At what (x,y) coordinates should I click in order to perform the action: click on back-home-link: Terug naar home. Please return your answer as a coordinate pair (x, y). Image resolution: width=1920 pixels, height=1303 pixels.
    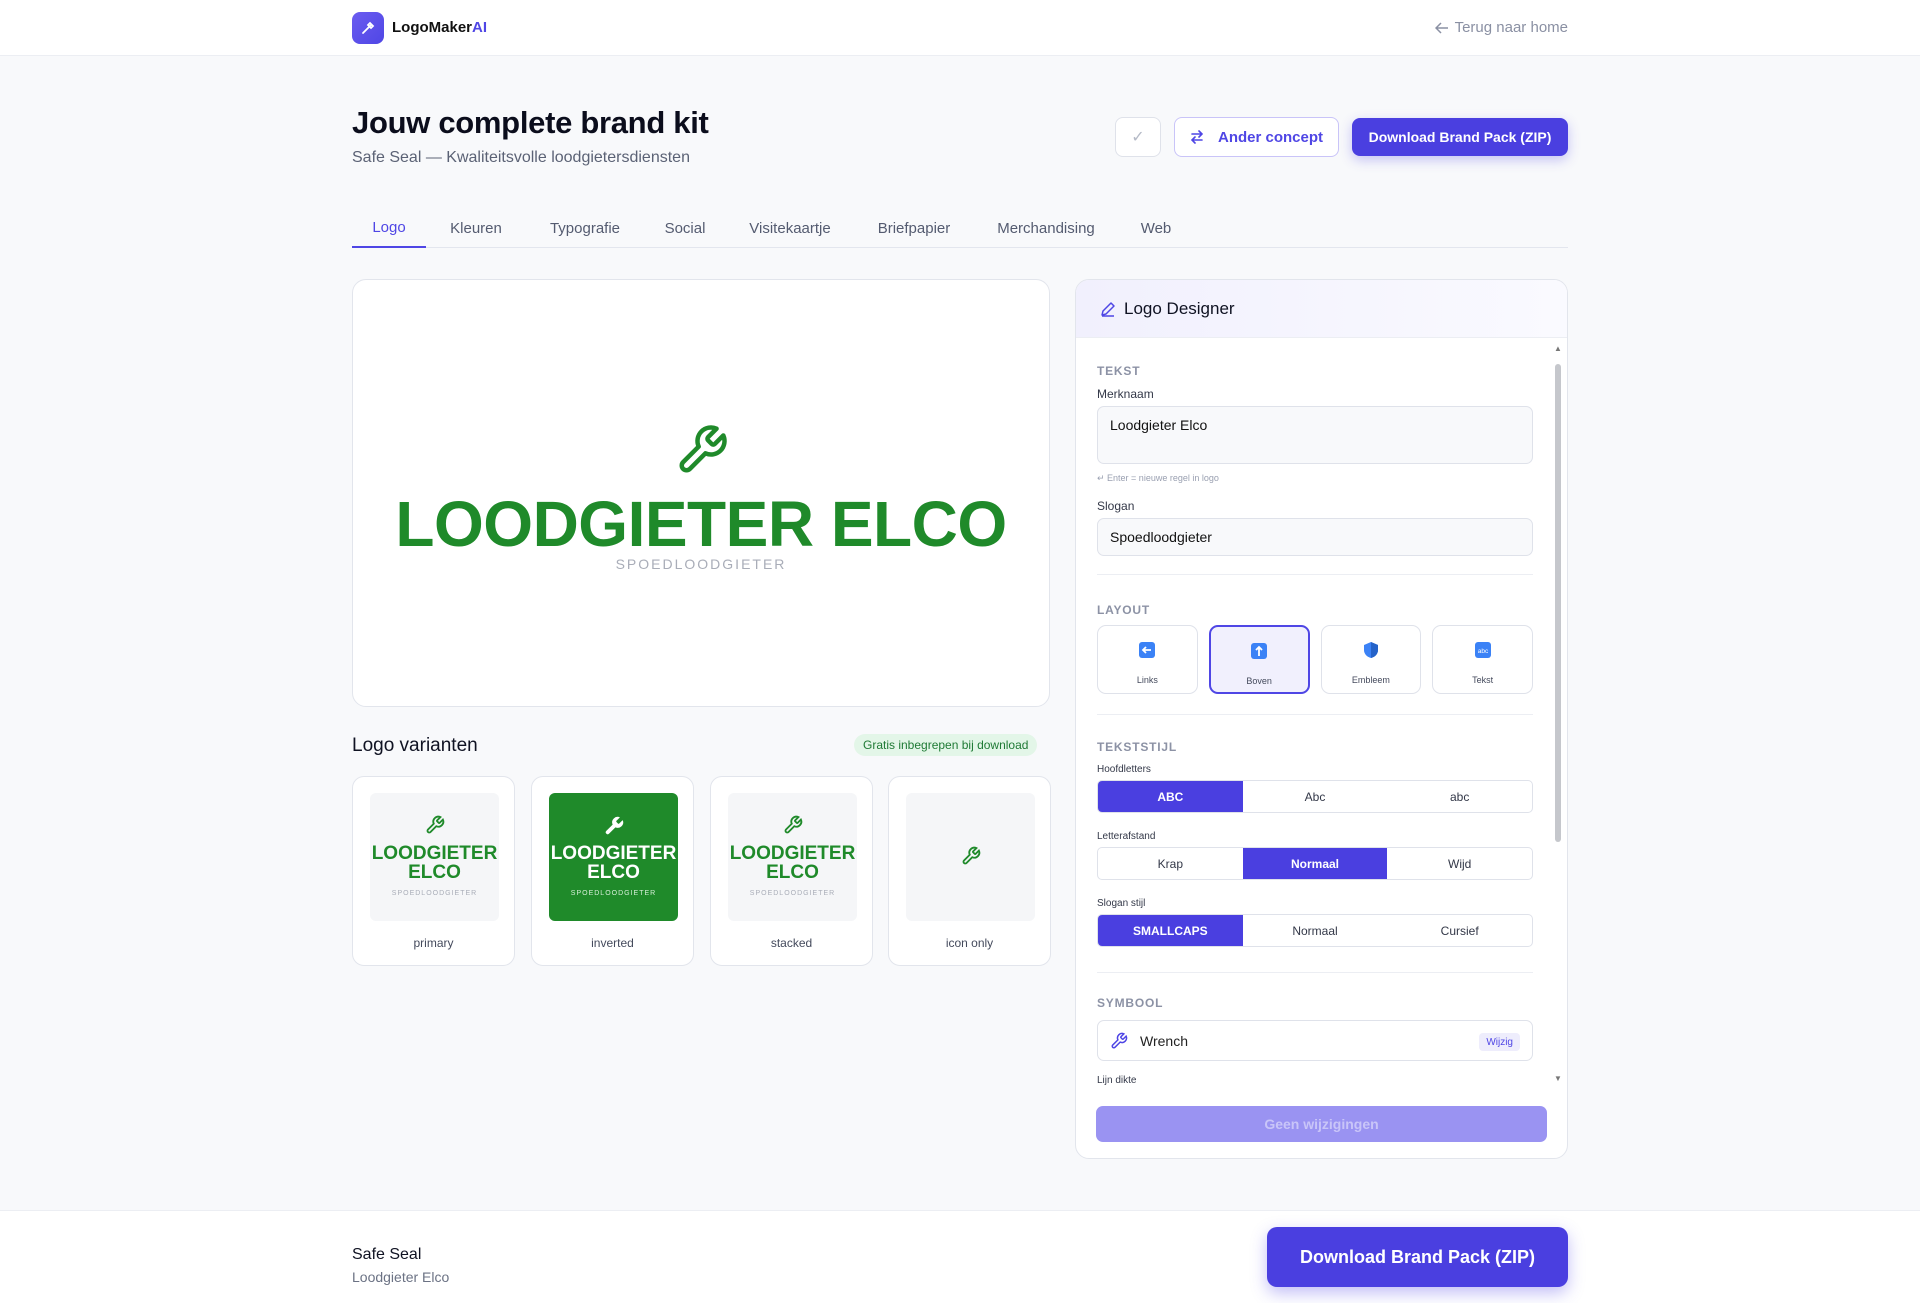
    Looking at the image, I should click on (1501, 27).